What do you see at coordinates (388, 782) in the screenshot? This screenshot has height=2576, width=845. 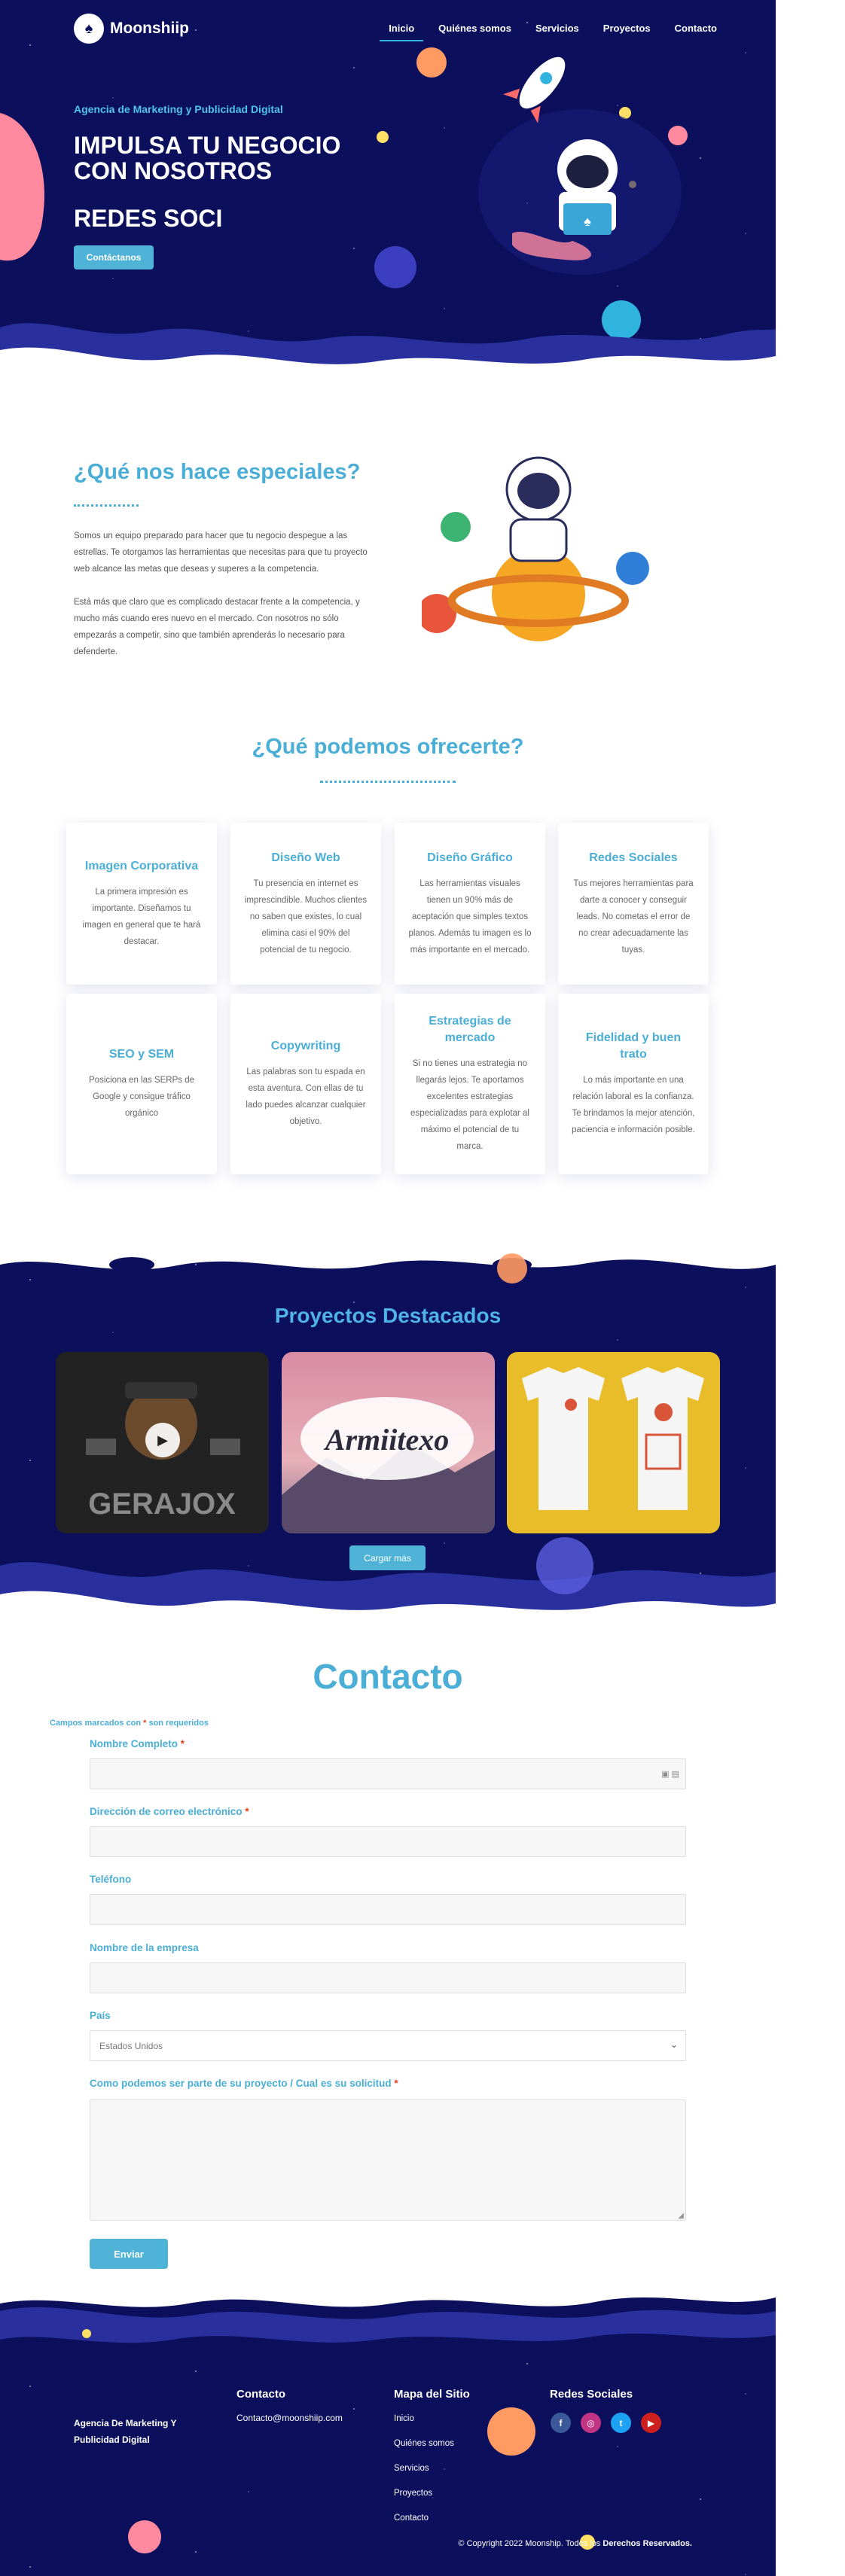 I see `offer-heading-divider` at bounding box center [388, 782].